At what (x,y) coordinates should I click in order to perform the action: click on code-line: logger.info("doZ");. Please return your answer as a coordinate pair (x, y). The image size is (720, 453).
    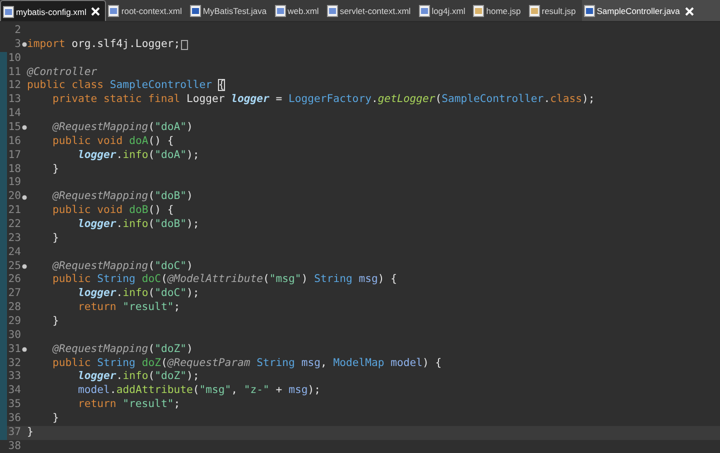
    Looking at the image, I should click on (138, 377).